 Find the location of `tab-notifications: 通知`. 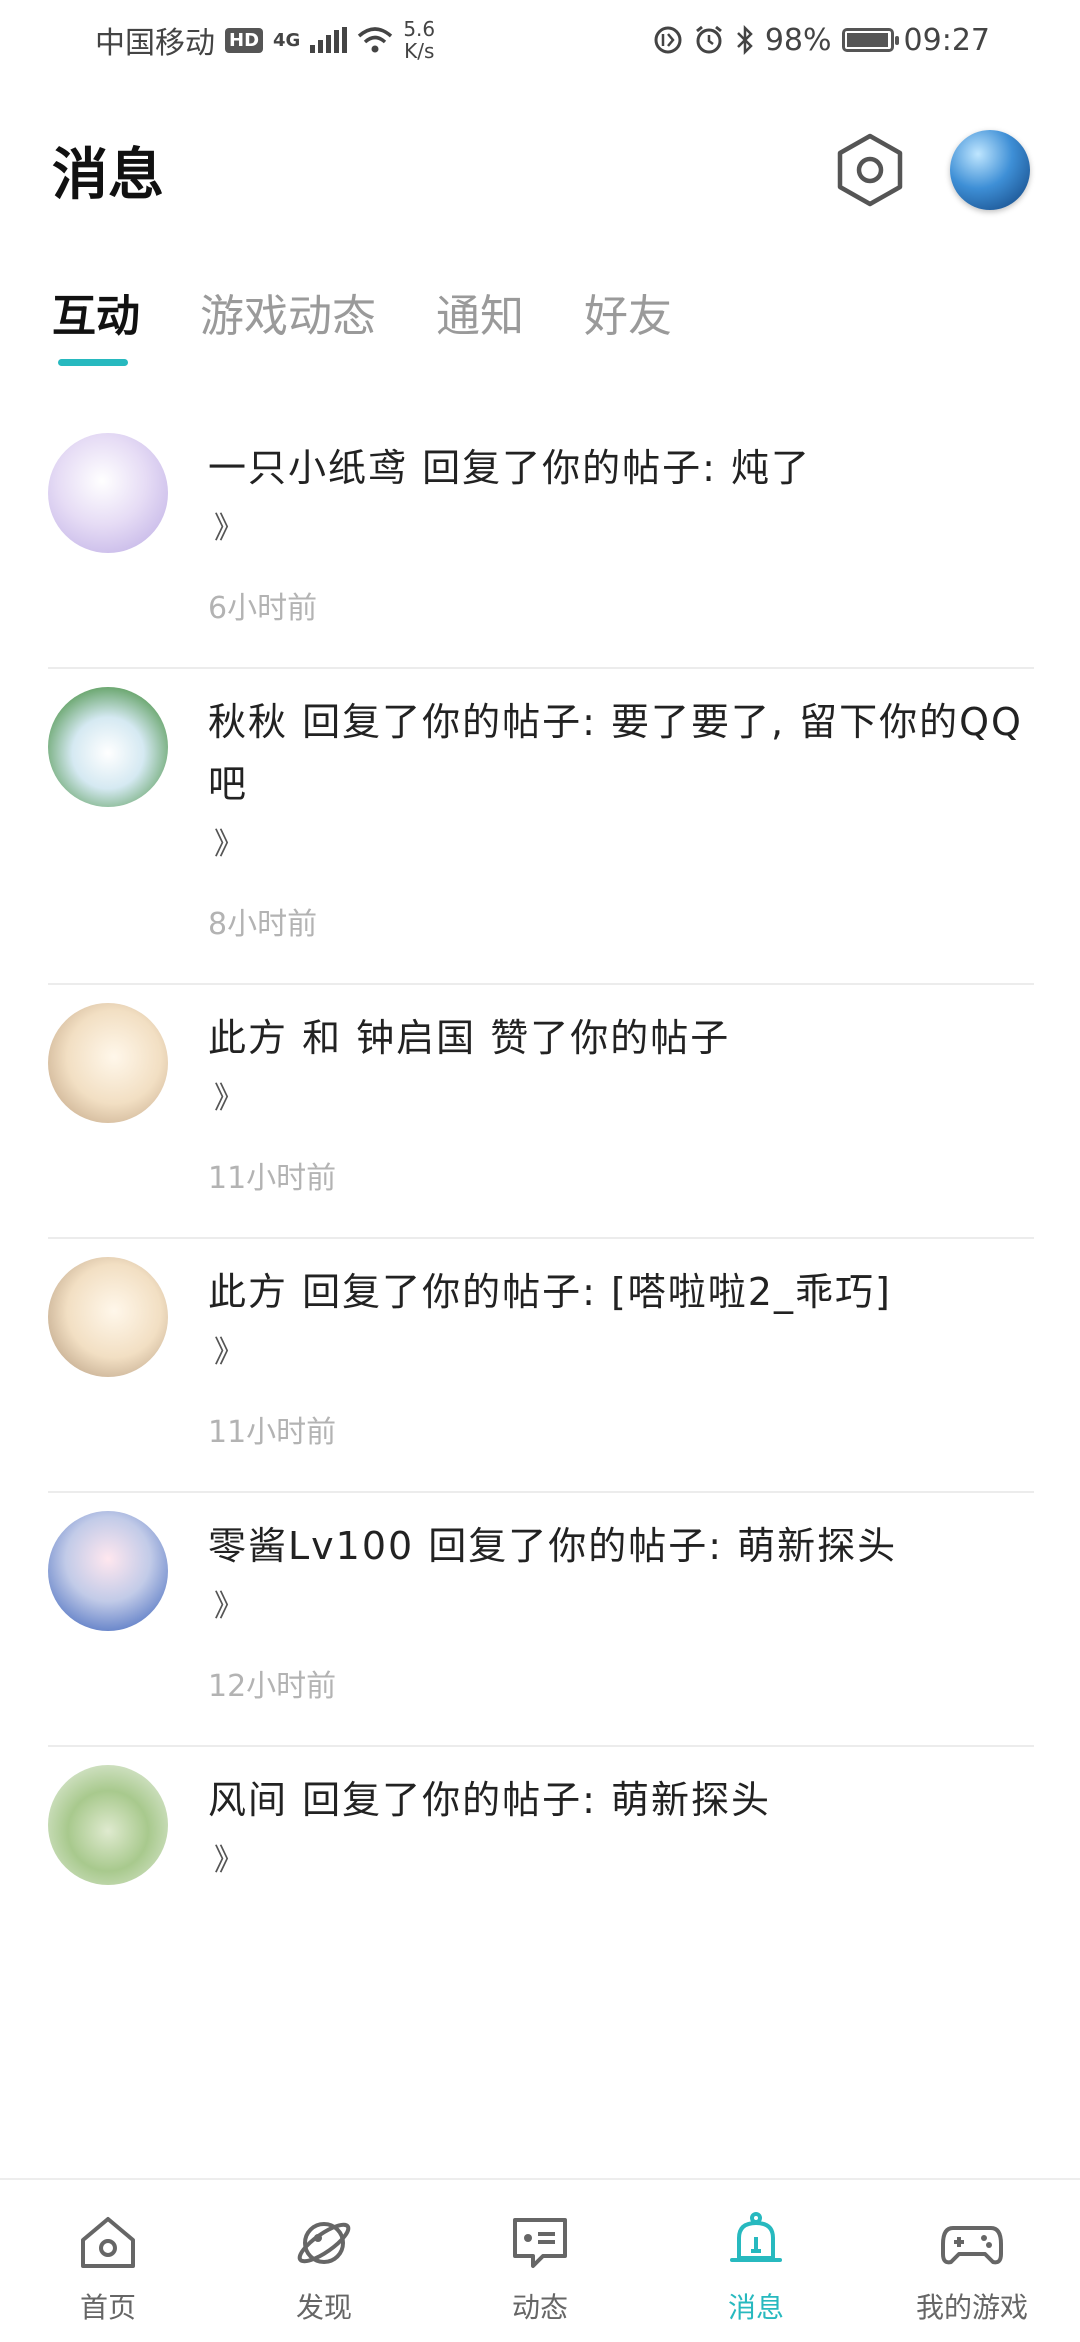

tab-notifications: 通知 is located at coordinates (480, 323).